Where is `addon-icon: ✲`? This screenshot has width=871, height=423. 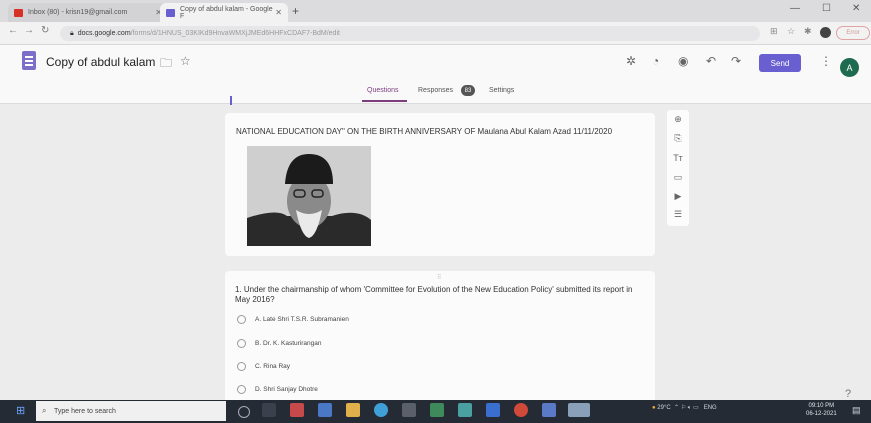 addon-icon: ✲ is located at coordinates (631, 61).